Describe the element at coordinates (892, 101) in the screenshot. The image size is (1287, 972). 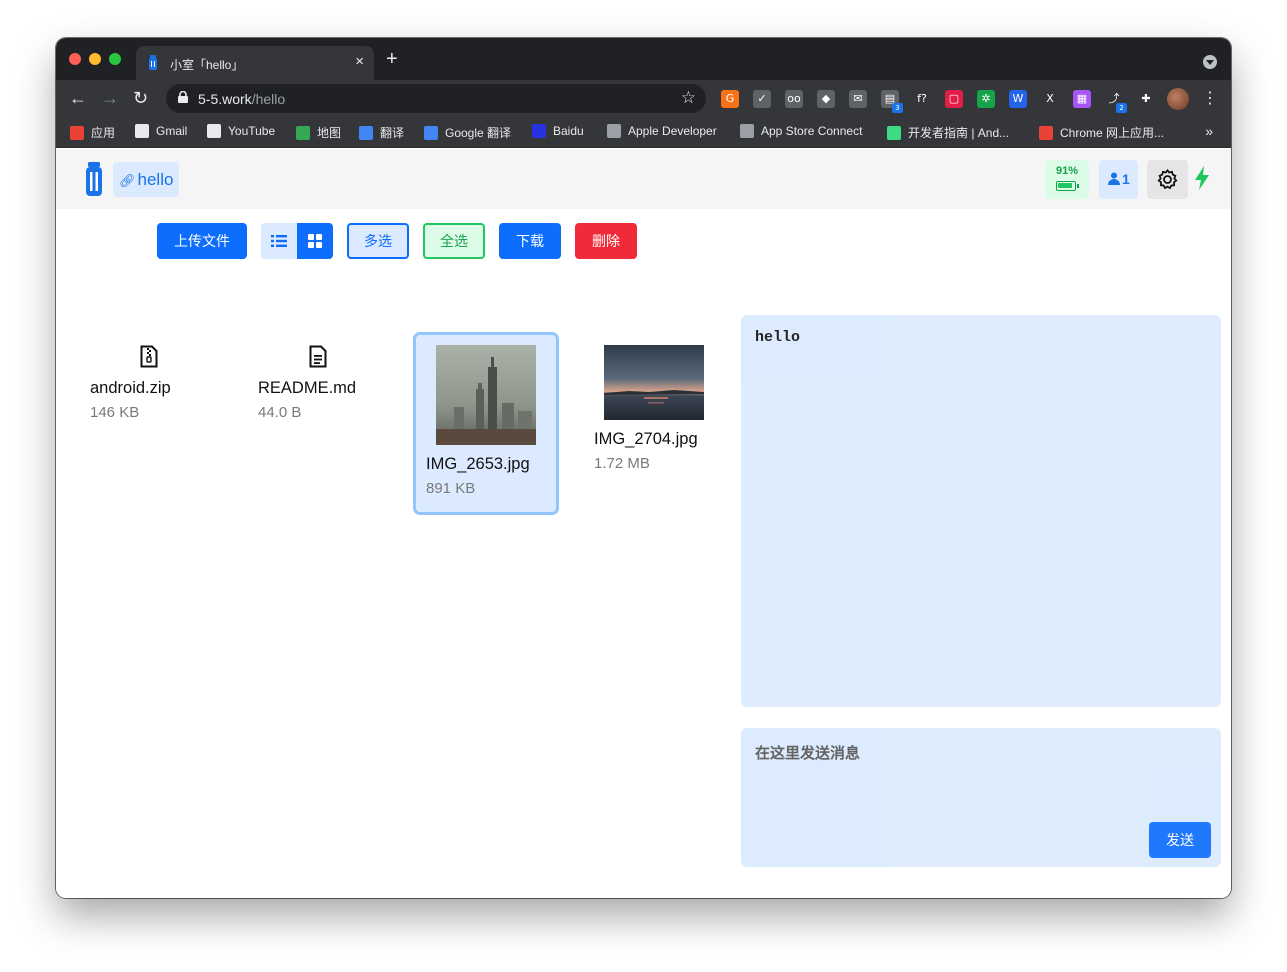
I see `extension-icon: ▤ 3` at that location.